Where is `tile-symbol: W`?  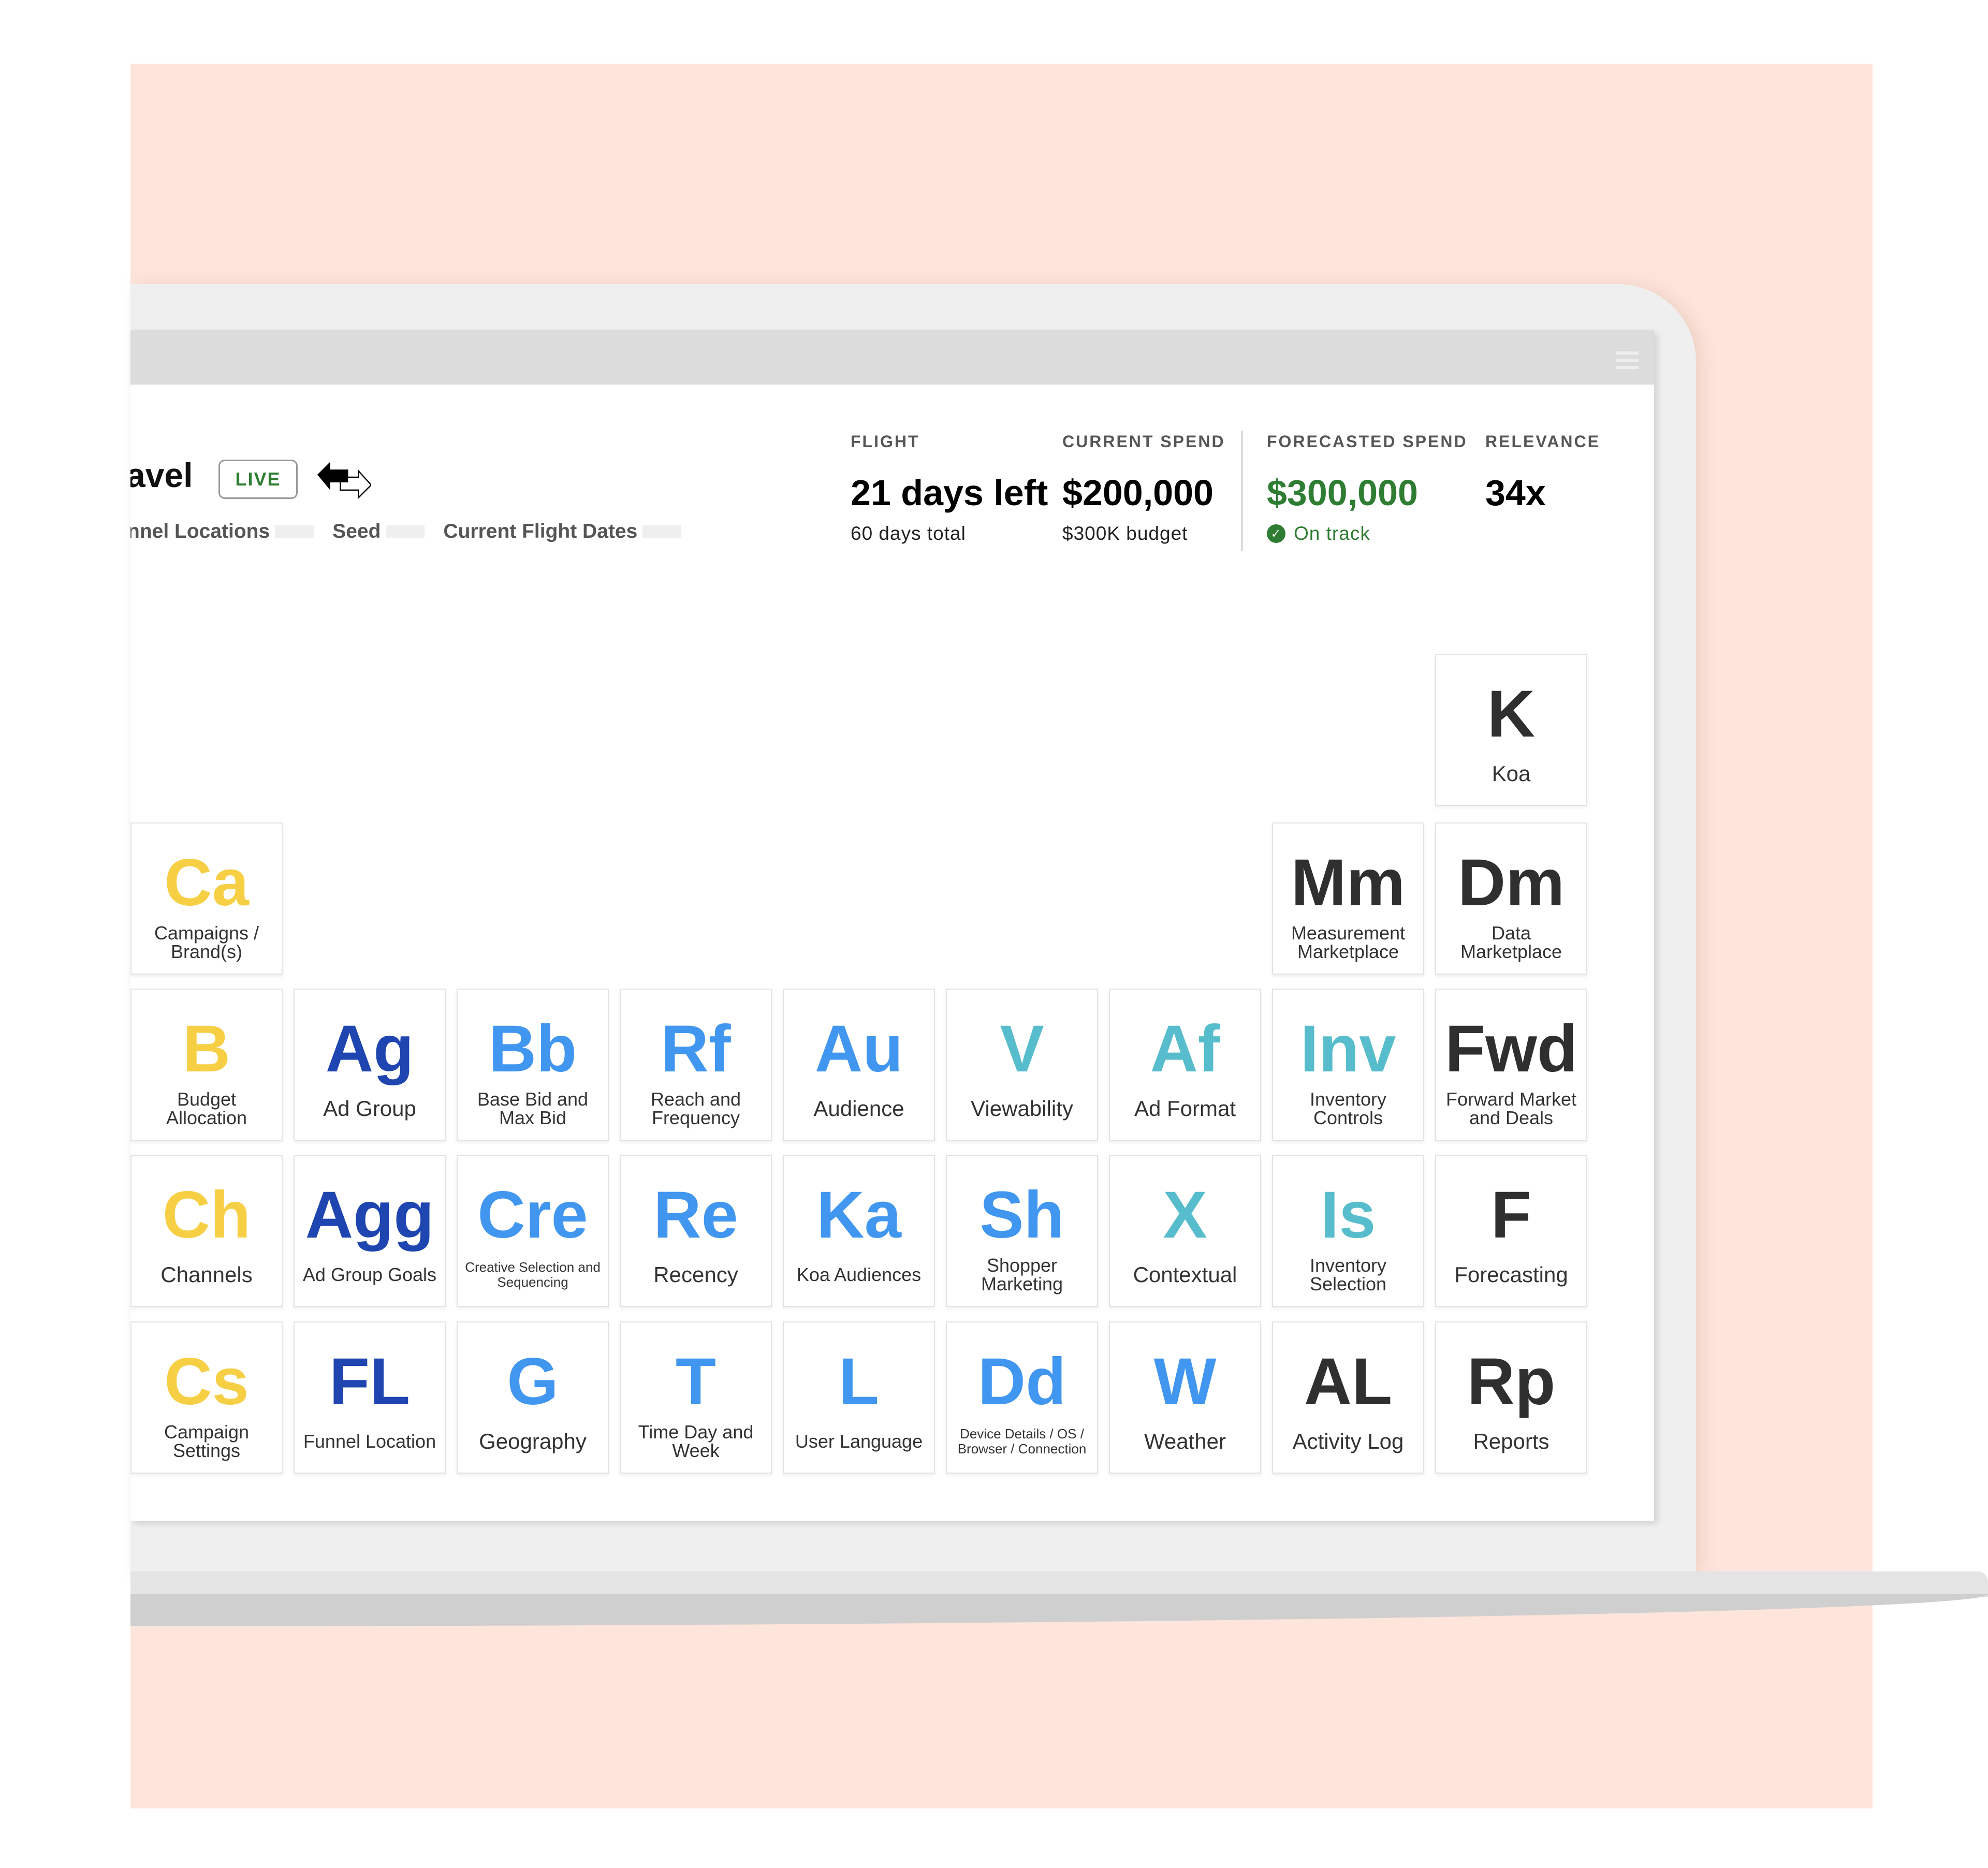 tile-symbol: W is located at coordinates (1185, 1382).